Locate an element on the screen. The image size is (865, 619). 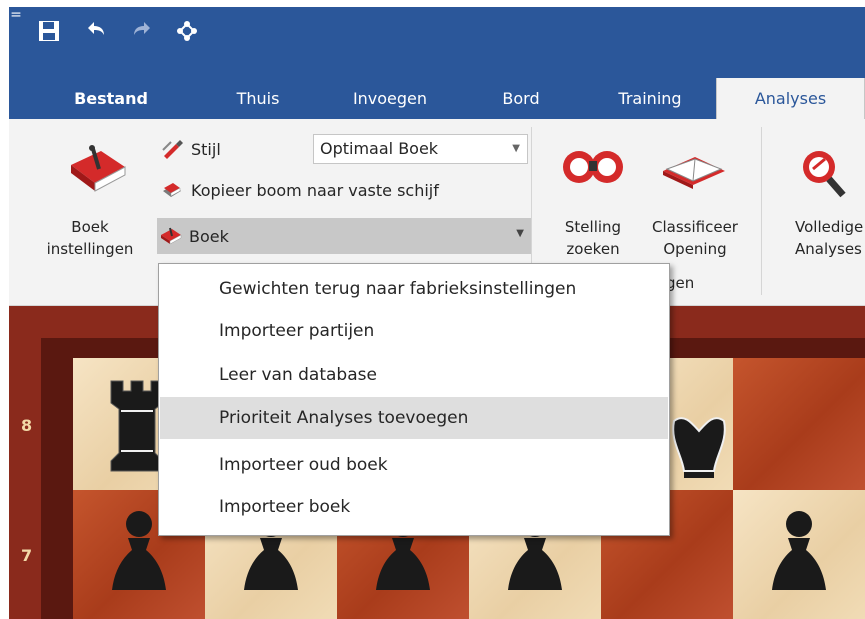
rank-label-8: 8 is located at coordinates (27, 425).